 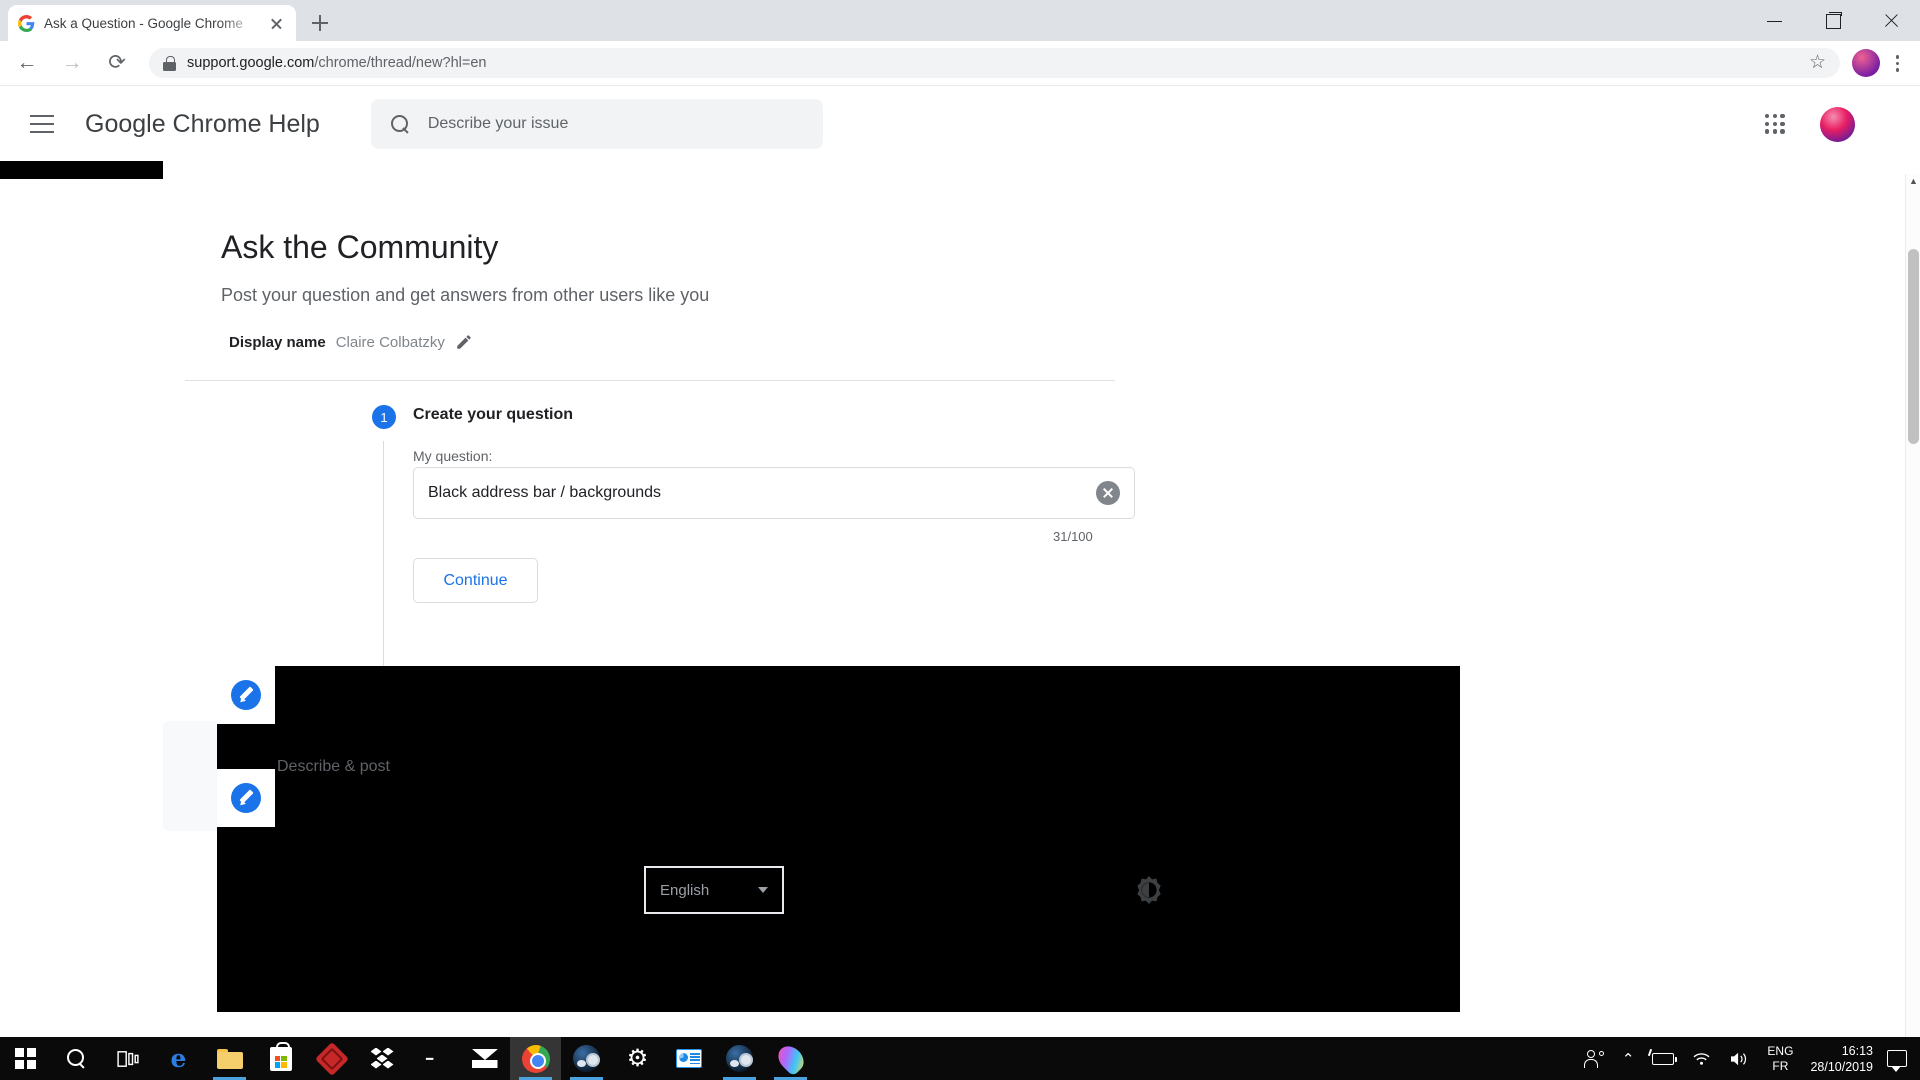 What do you see at coordinates (1837, 124) in the screenshot?
I see `account-avatar` at bounding box center [1837, 124].